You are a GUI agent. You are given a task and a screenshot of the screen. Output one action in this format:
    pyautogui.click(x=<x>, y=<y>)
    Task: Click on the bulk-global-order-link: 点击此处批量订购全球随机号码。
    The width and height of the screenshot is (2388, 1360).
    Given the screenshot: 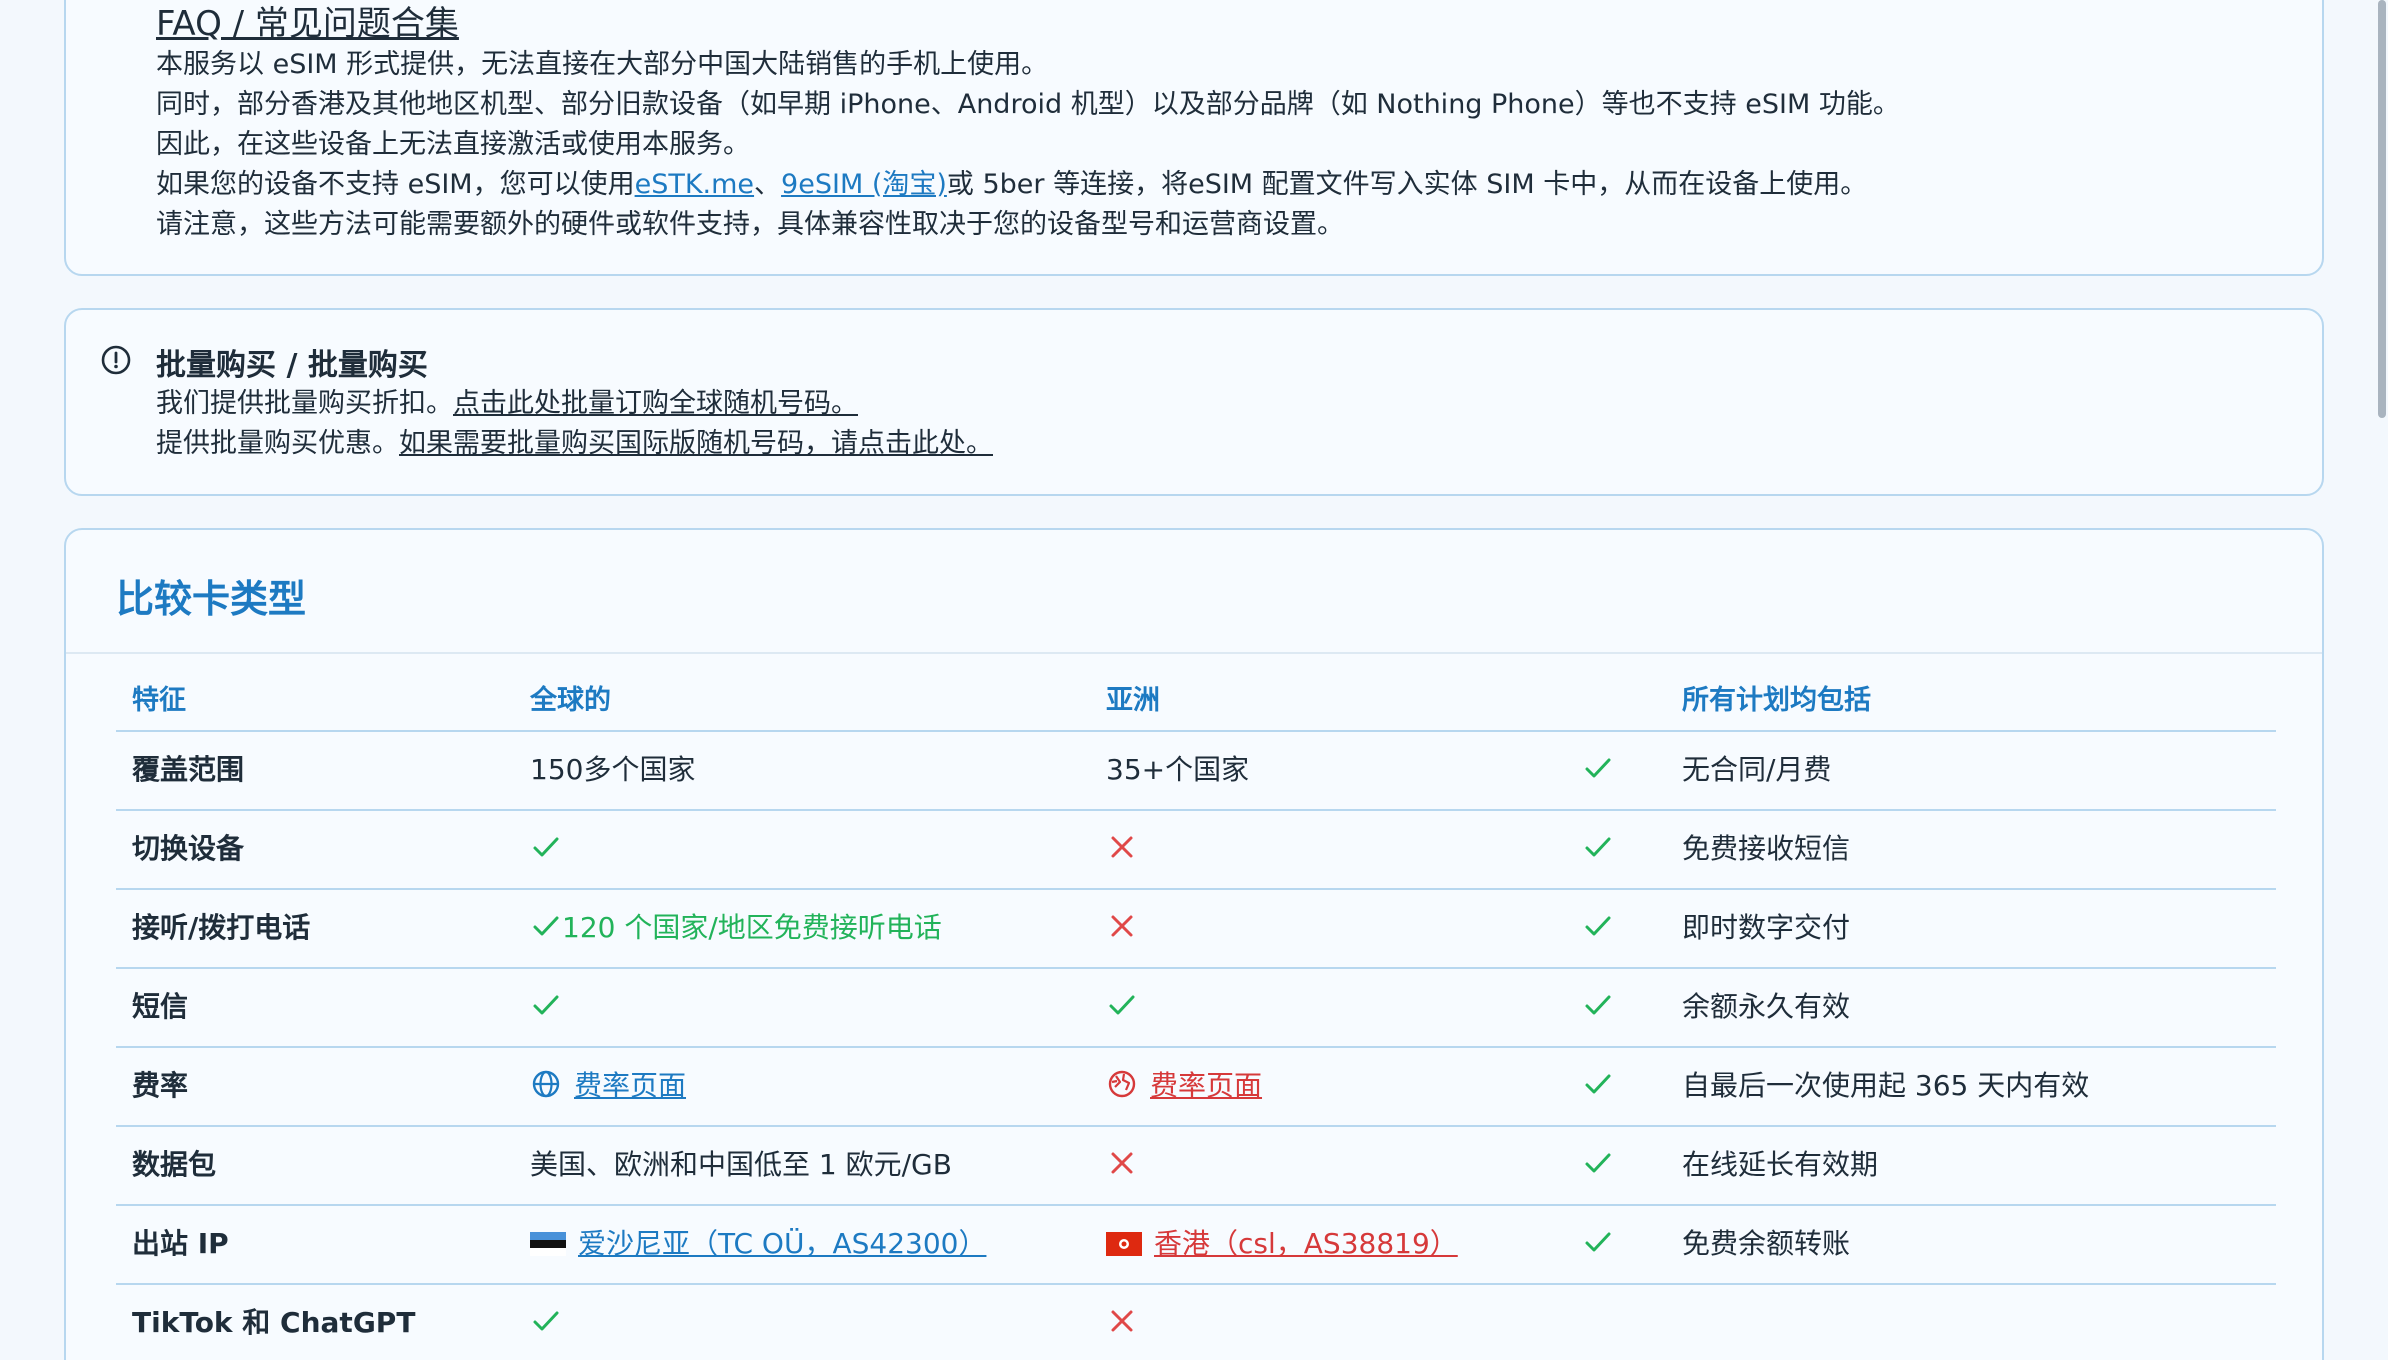 What is the action you would take?
    pyautogui.click(x=655, y=403)
    